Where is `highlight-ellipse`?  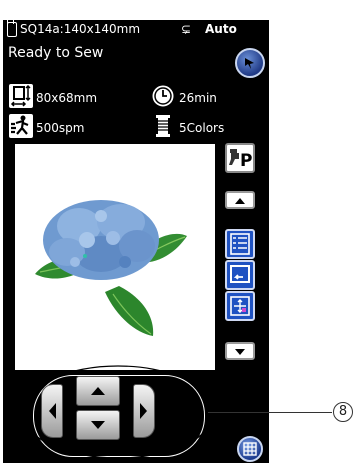
highlight-ellipse is located at coordinates (118, 412).